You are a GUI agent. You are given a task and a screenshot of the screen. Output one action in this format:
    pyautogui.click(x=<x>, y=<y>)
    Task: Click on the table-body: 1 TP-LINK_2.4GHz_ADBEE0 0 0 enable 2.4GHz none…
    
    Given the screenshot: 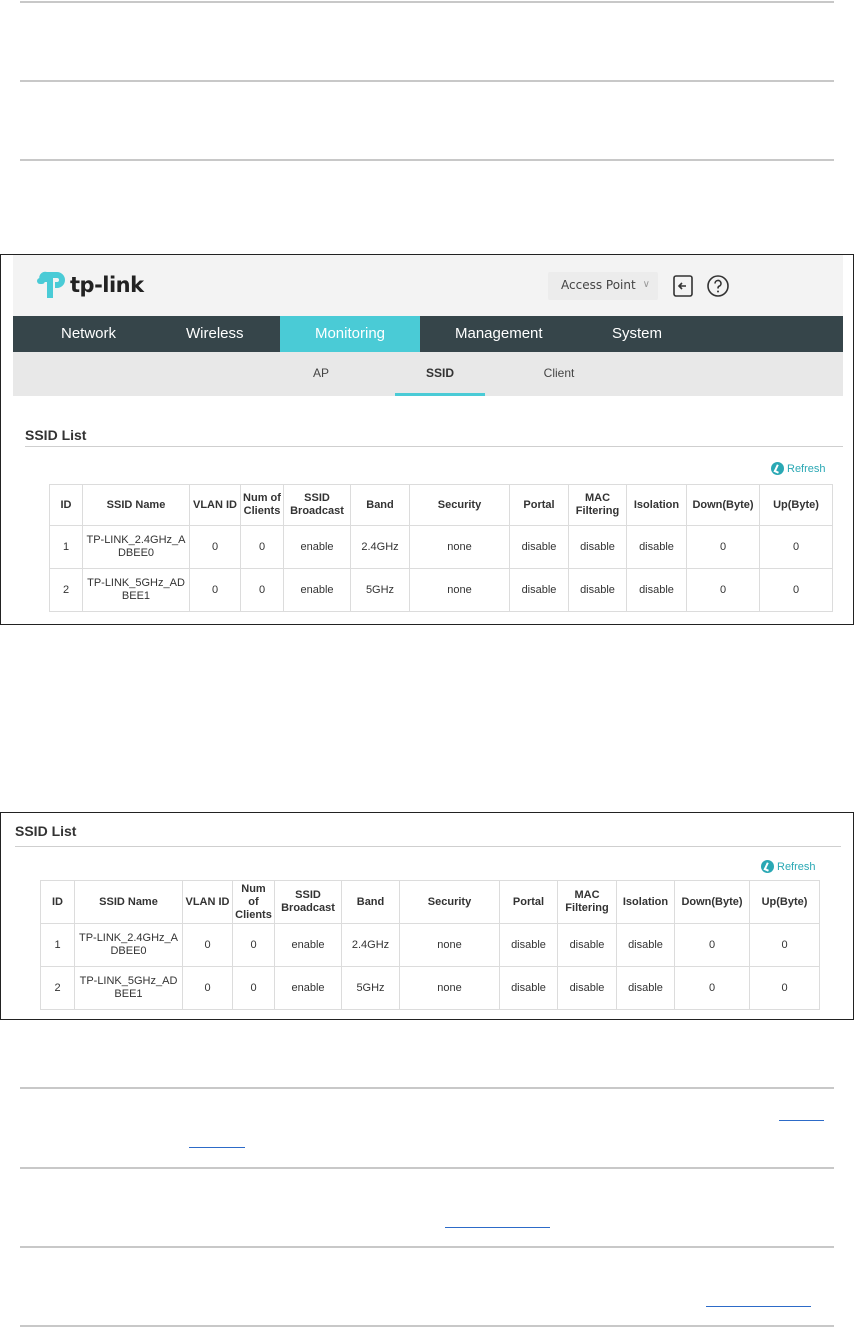 What is the action you would take?
    pyautogui.click(x=430, y=966)
    